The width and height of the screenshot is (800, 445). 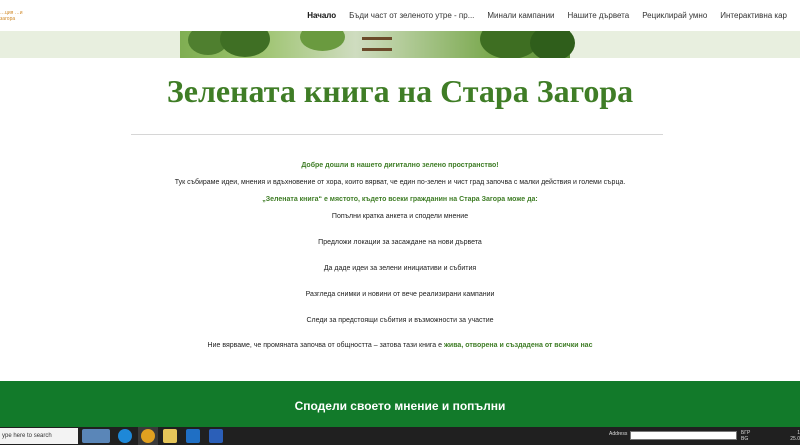 I want to click on closing-highlight: жива, отворена и създадена от всички нас, so click(x=518, y=345).